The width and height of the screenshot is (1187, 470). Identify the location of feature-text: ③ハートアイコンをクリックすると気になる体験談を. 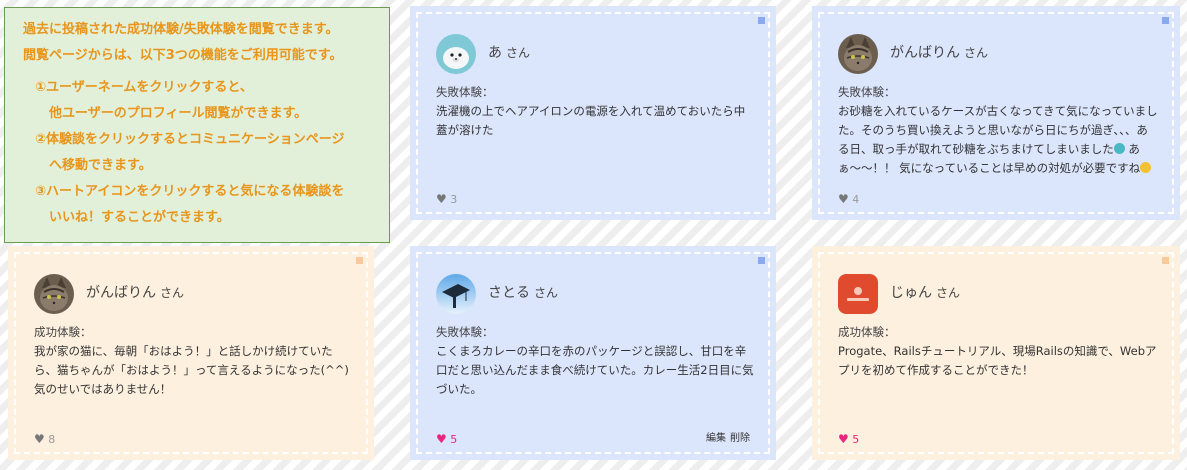
(190, 191).